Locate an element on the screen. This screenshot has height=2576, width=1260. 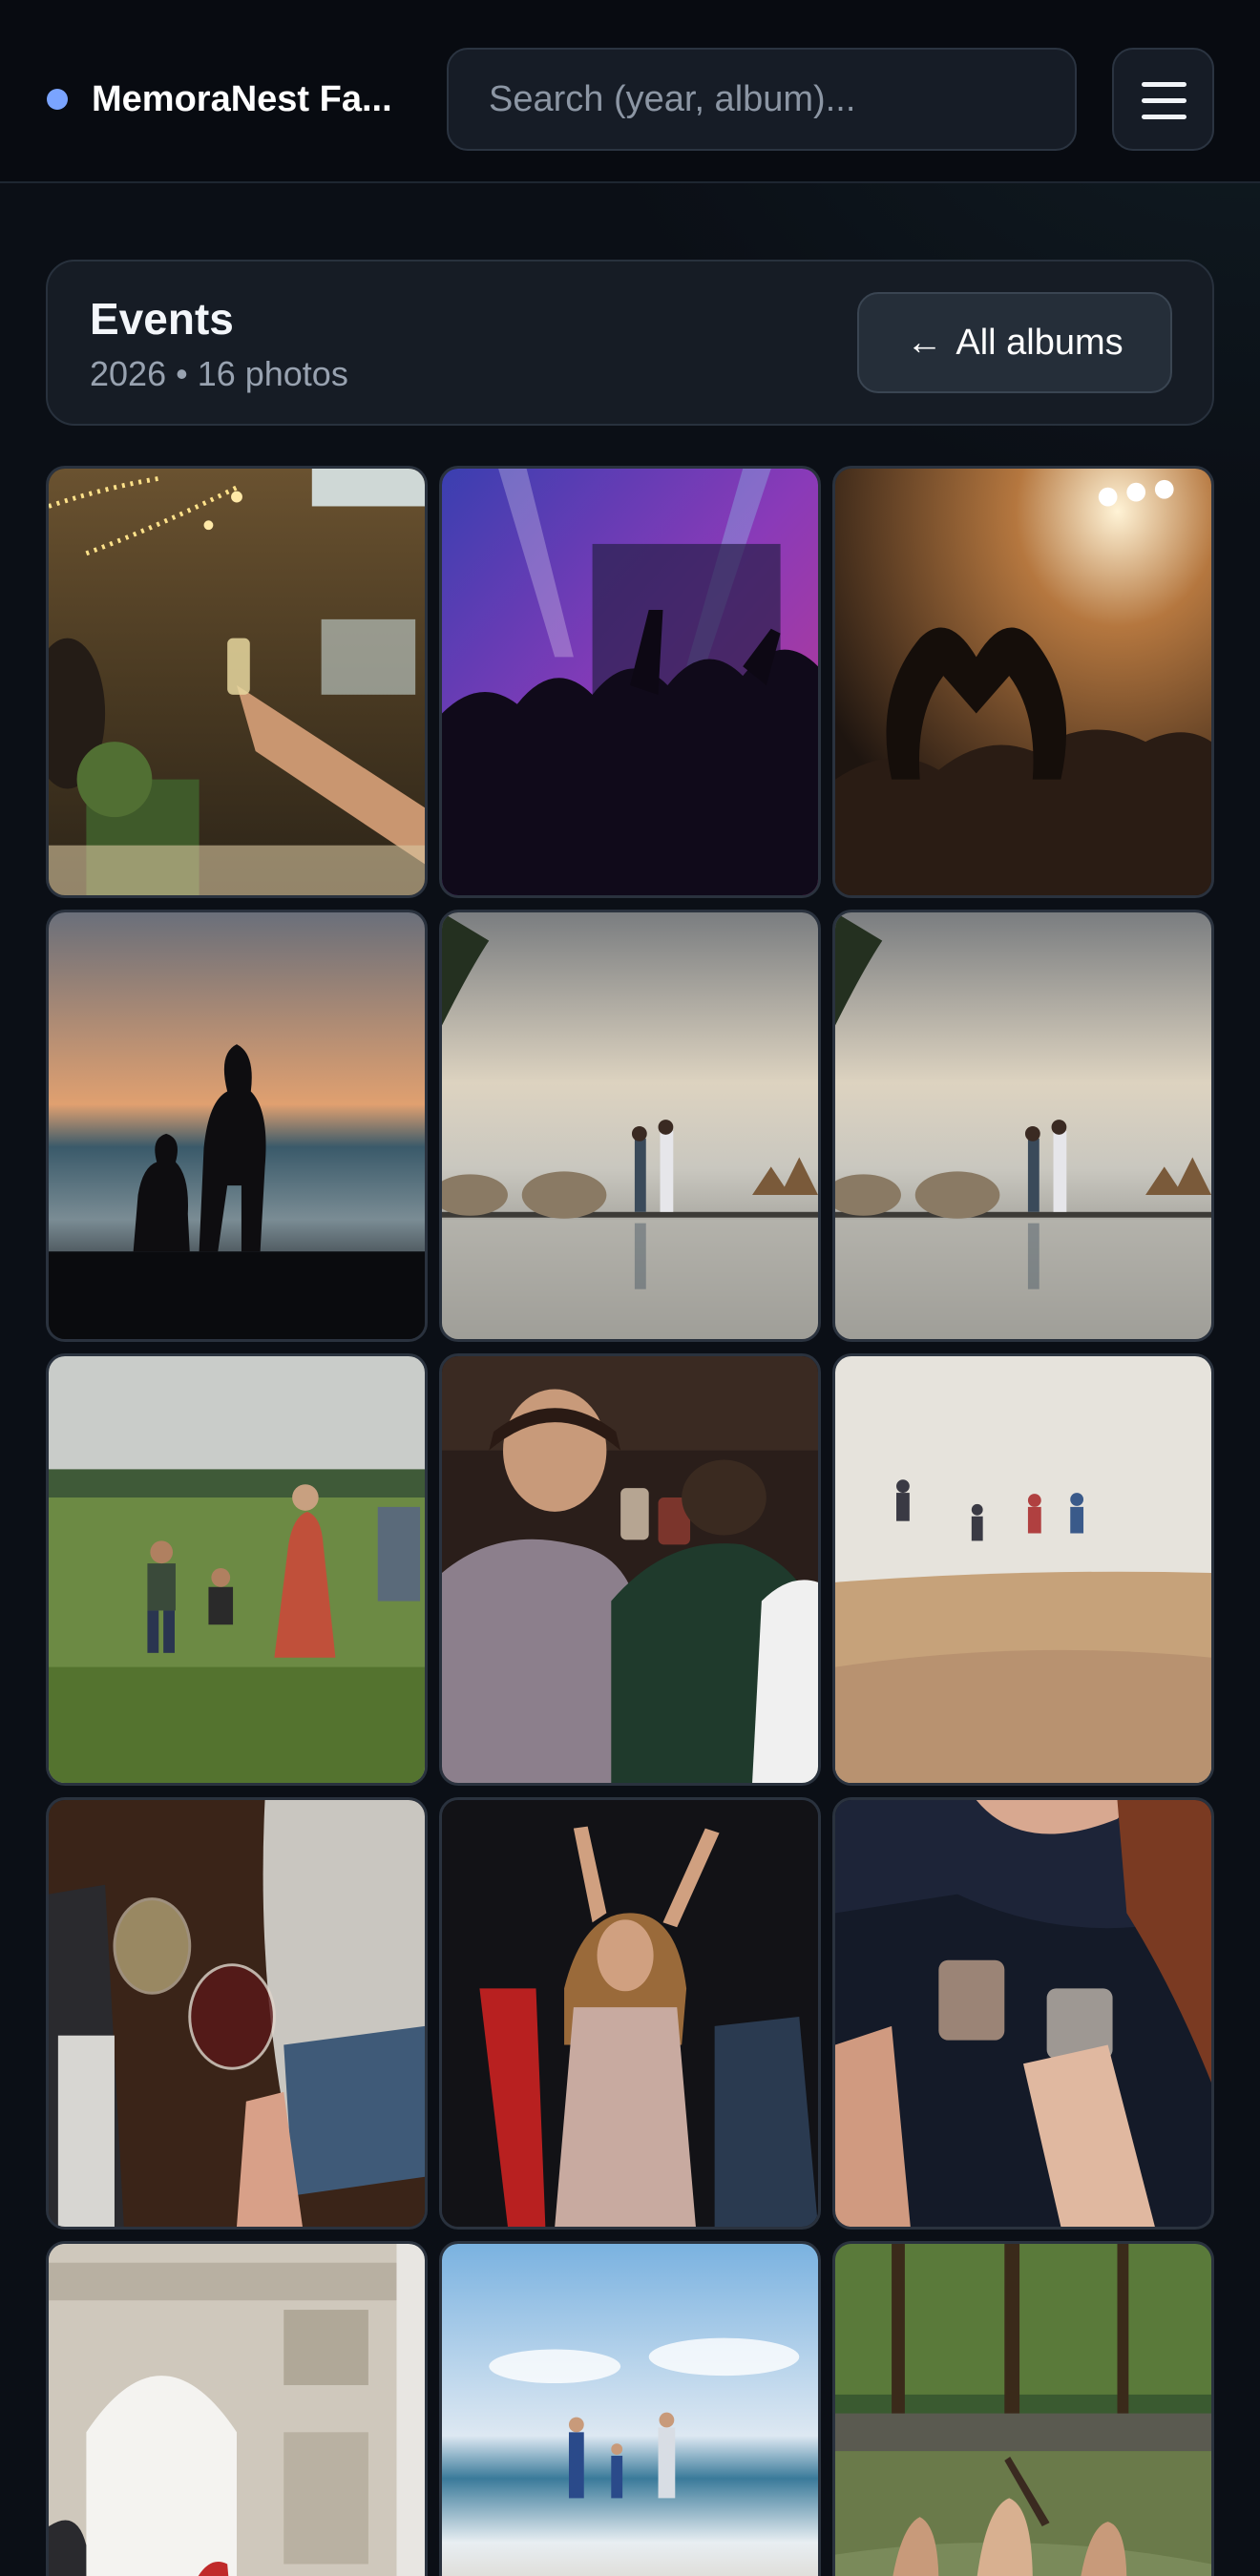
photo-tile-wine-glasses is located at coordinates (237, 2013).